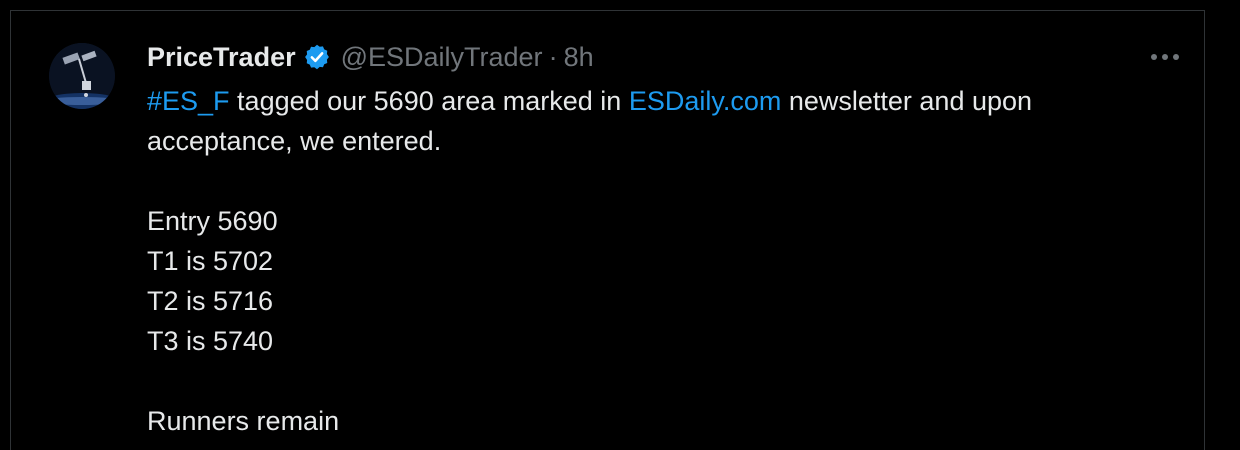 The height and width of the screenshot is (450, 1240). What do you see at coordinates (243, 421) in the screenshot?
I see `closing-line: Runners remain` at bounding box center [243, 421].